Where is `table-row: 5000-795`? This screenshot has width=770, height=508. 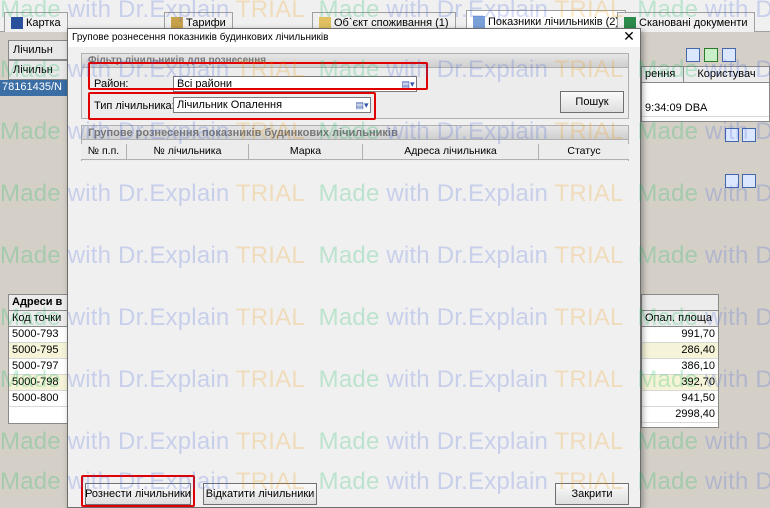
table-row: 5000-795 is located at coordinates (38, 351).